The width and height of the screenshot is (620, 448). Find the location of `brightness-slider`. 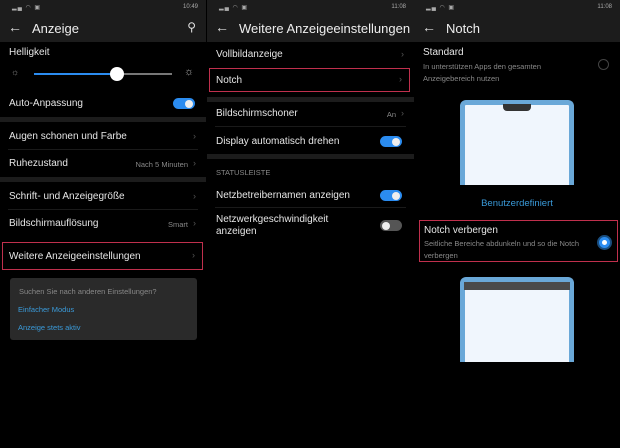

brightness-slider is located at coordinates (103, 74).